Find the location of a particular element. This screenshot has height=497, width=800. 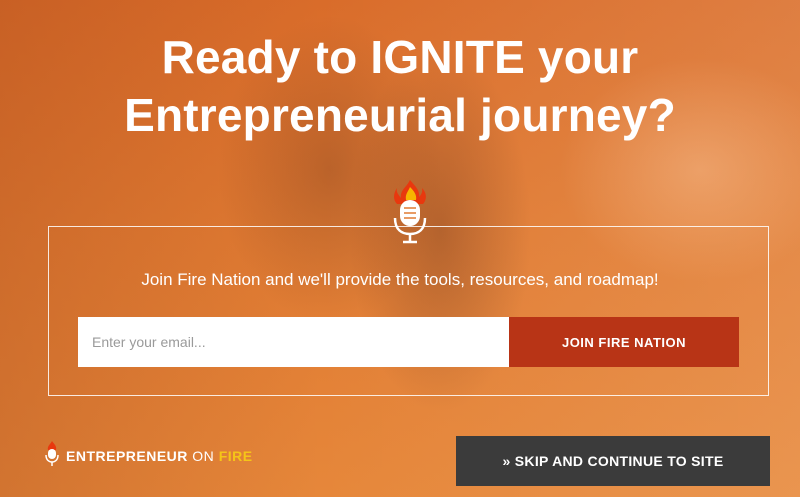

headline-line-2: Entrepreneurial journey? is located at coordinates (400, 115).